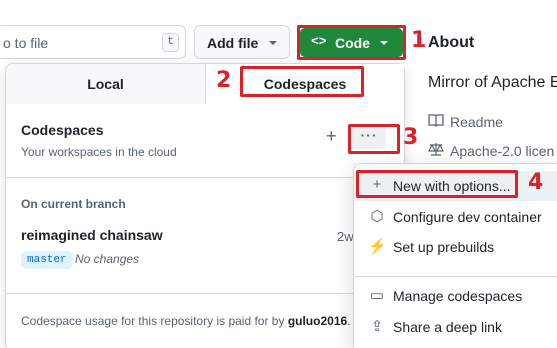  Describe the element at coordinates (92, 235) in the screenshot. I see `codespace-name-link: reimagined chainsaw` at that location.